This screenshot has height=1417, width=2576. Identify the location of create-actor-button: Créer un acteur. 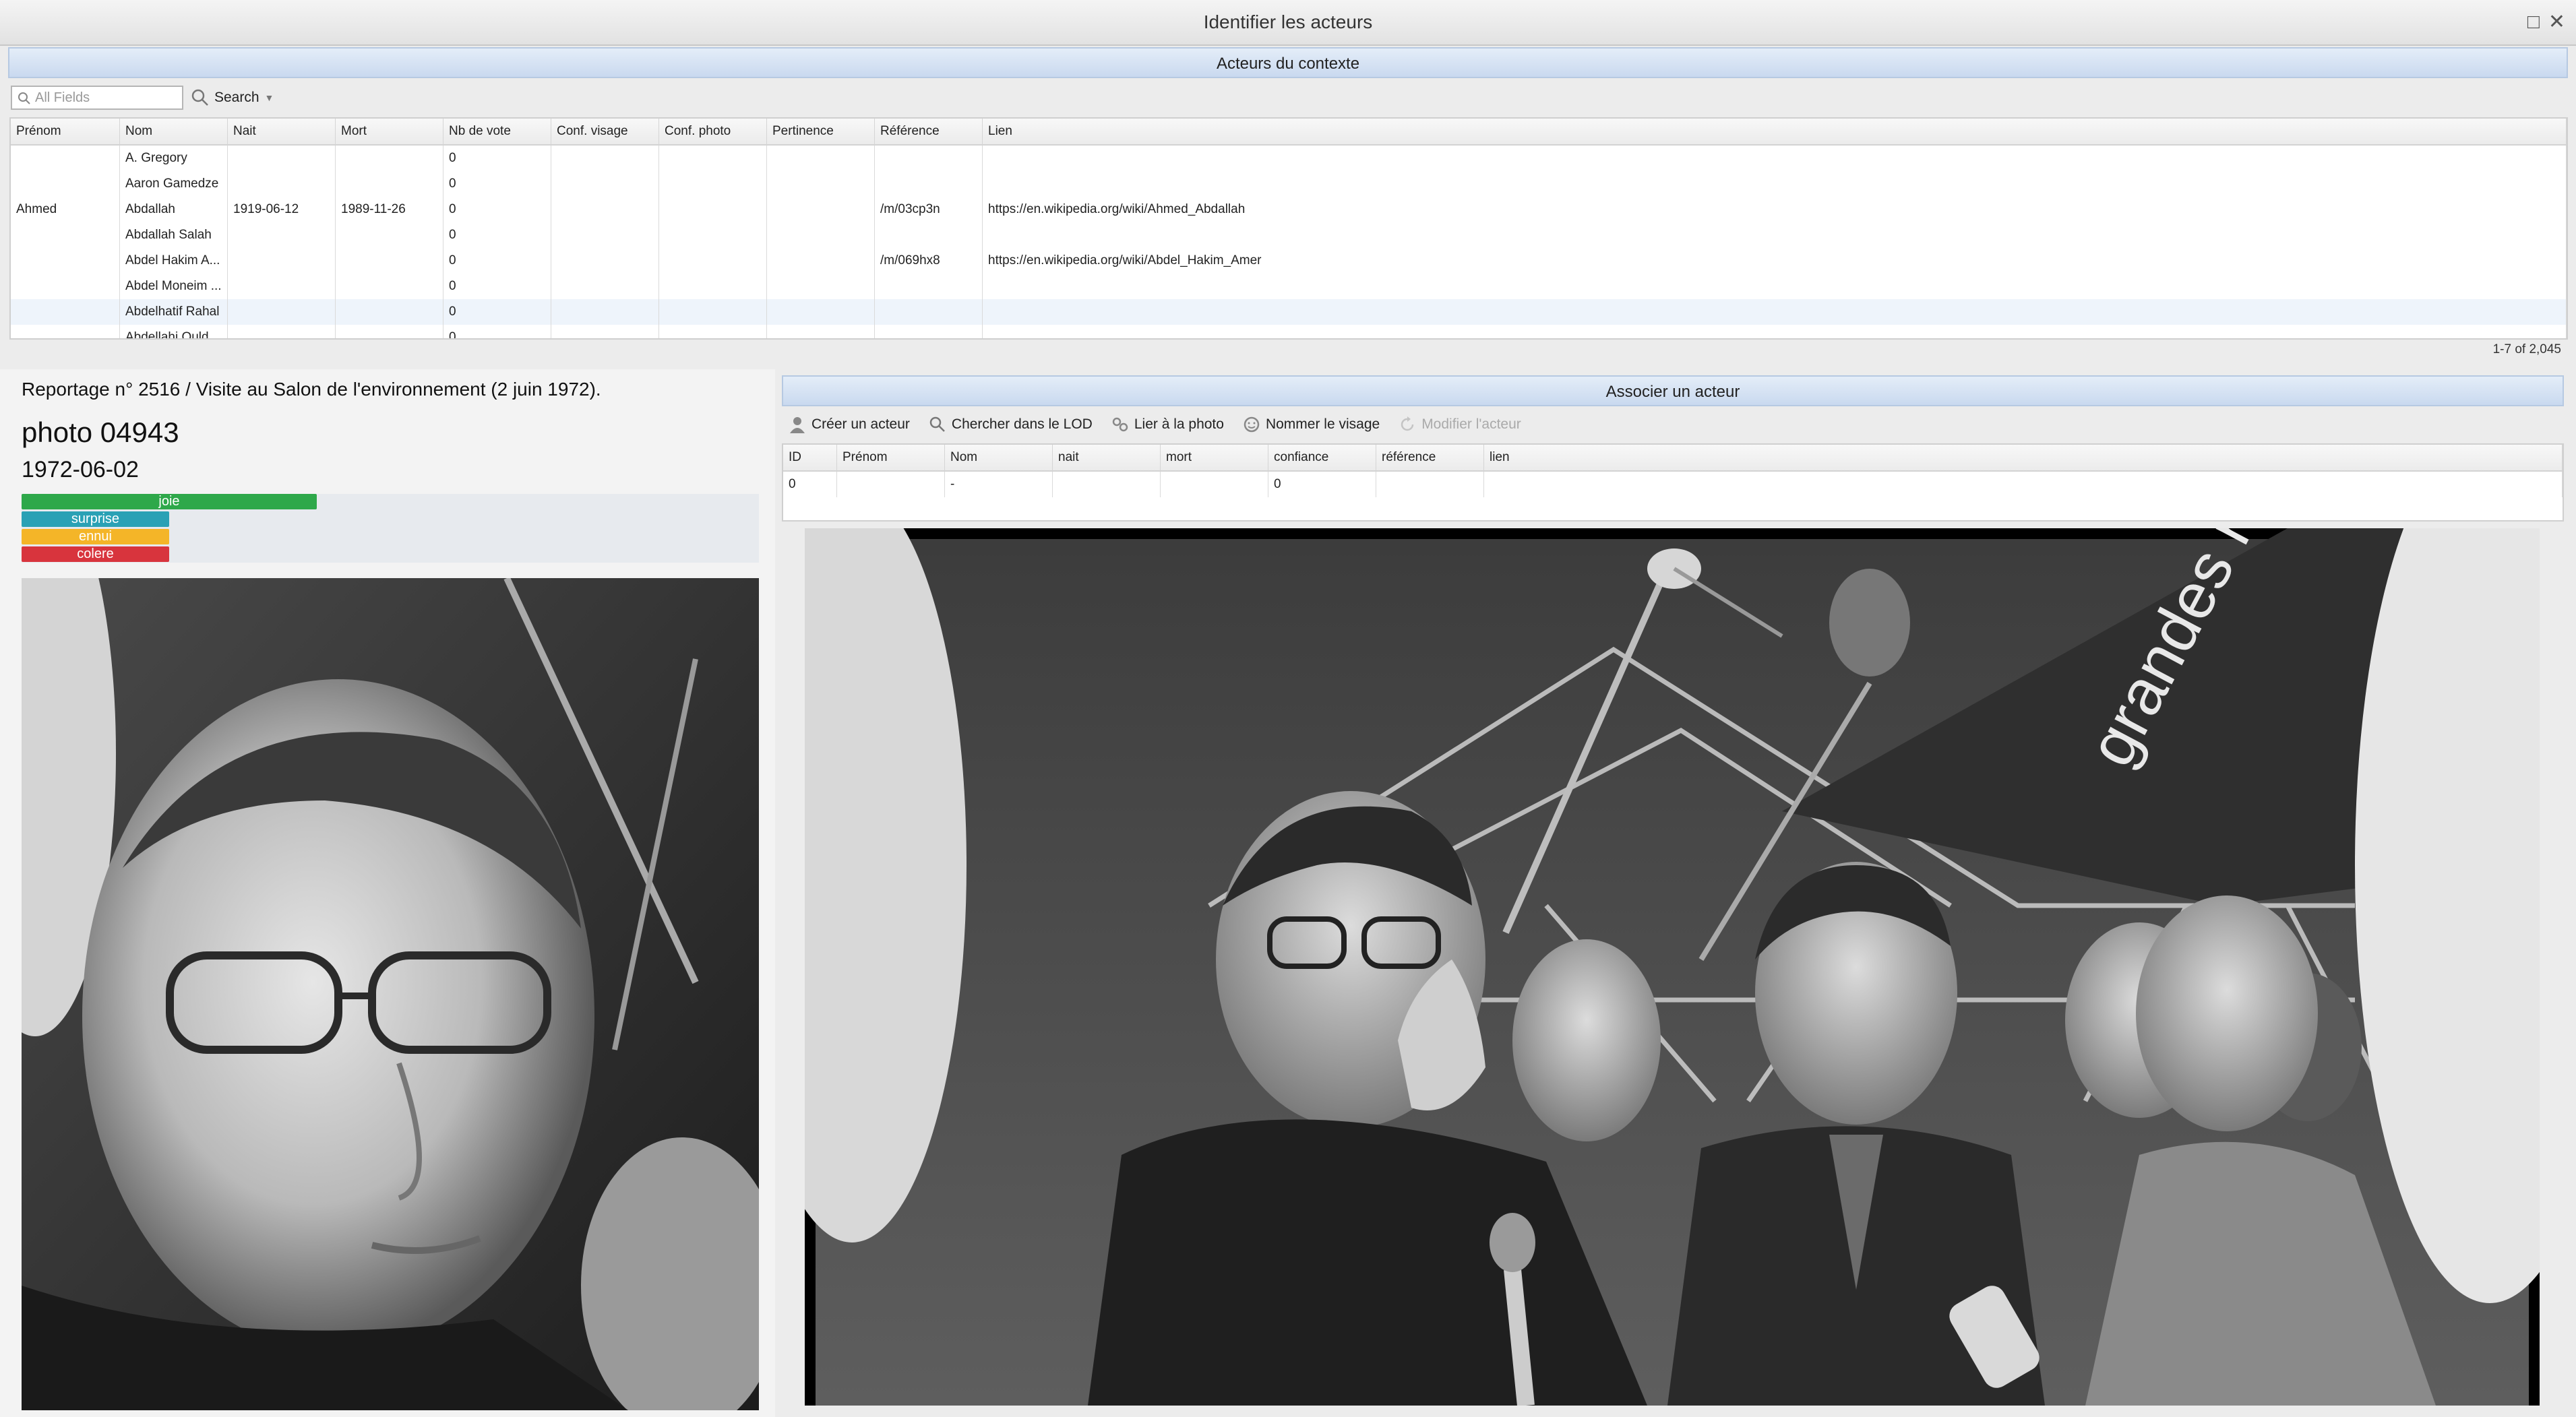
(850, 424).